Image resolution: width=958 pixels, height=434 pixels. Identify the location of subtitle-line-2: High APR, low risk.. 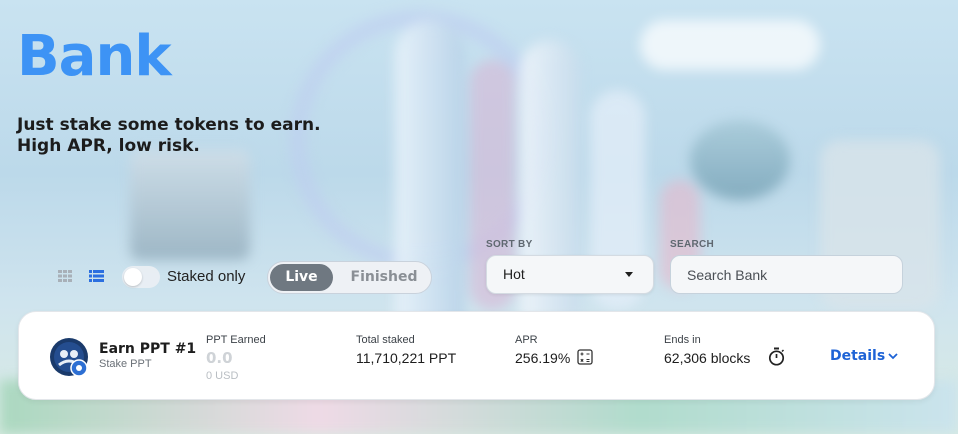
(108, 146).